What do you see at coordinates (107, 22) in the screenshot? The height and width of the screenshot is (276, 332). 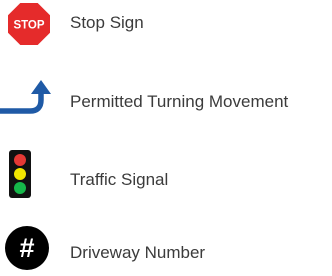 I see `legend-label-stop-sign: Stop Sign` at bounding box center [107, 22].